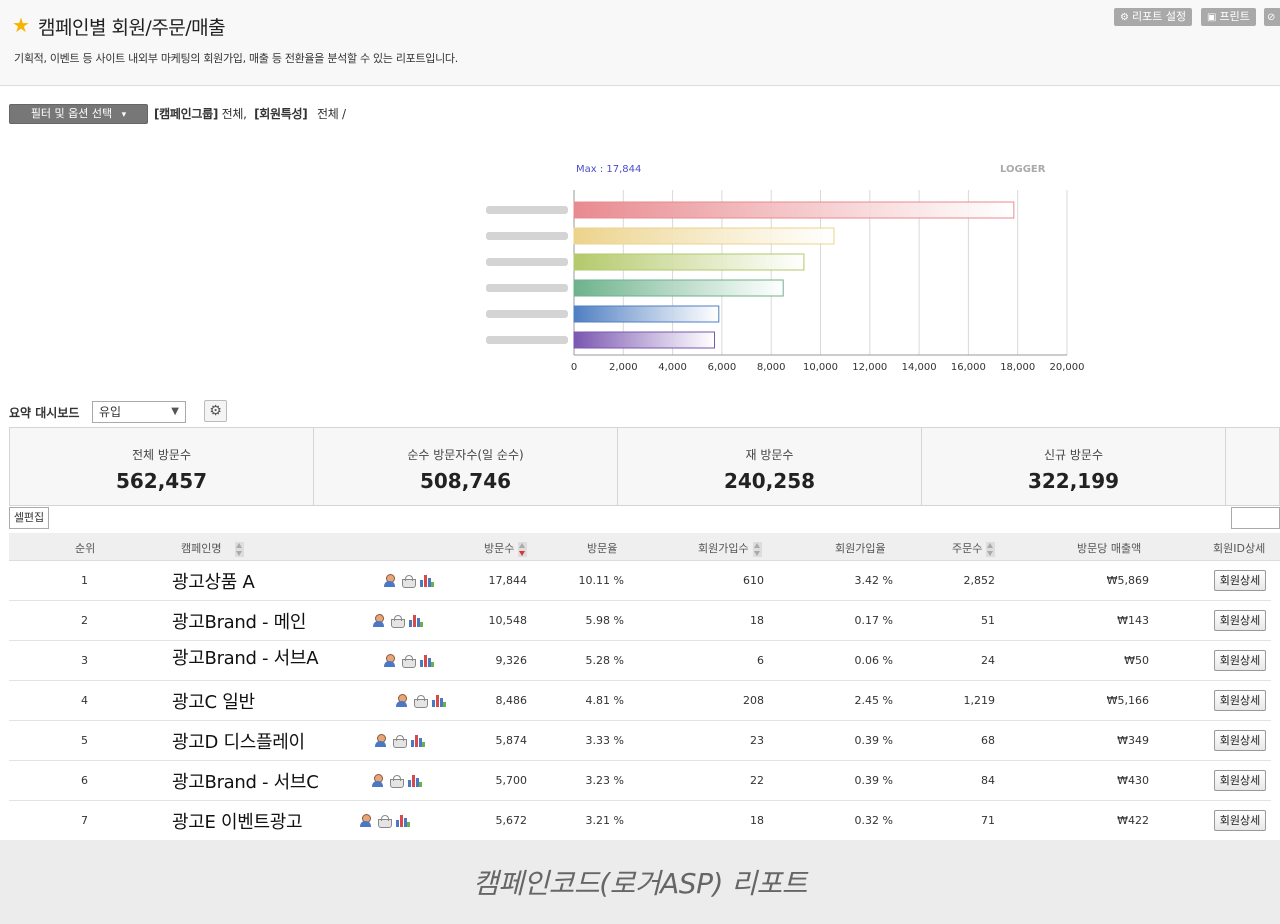 The width and height of the screenshot is (1280, 924). What do you see at coordinates (757, 740) in the screenshot?
I see `cell-signups: 23` at bounding box center [757, 740].